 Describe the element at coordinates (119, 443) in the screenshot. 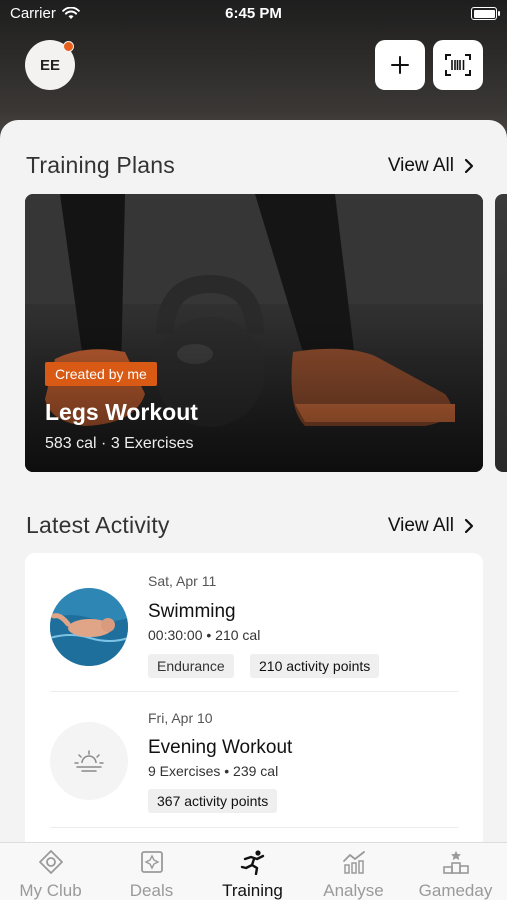

I see `plan-meta: 583 cal · 3 Exercises` at that location.